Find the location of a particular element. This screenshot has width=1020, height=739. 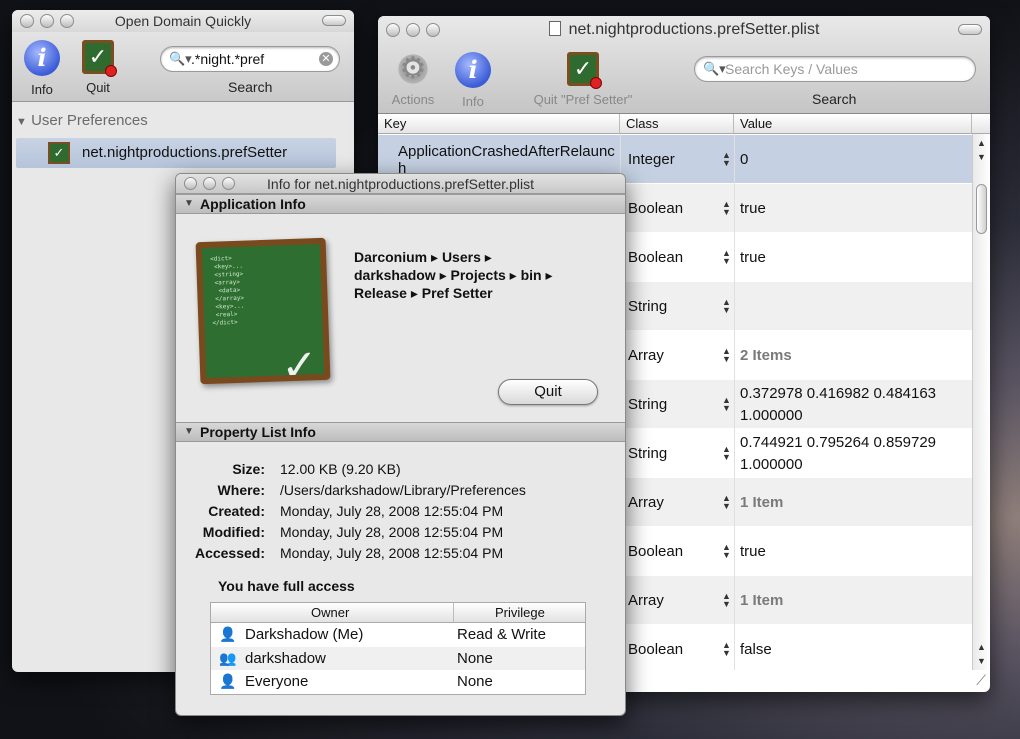

value-cell: 2 Items is located at coordinates (855, 355).